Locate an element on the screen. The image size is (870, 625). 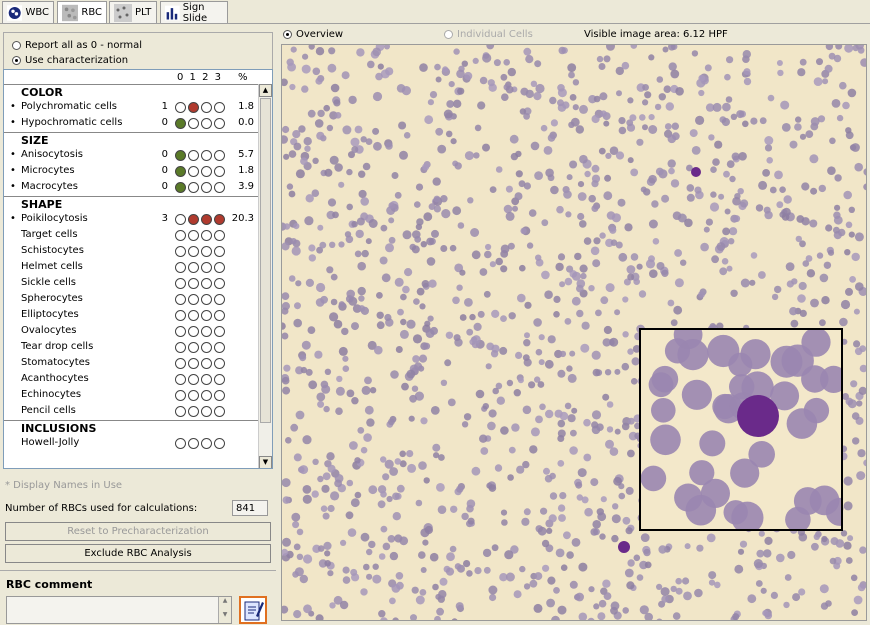
table-scrollbar: ▲ ▼ is located at coordinates (265, 276).